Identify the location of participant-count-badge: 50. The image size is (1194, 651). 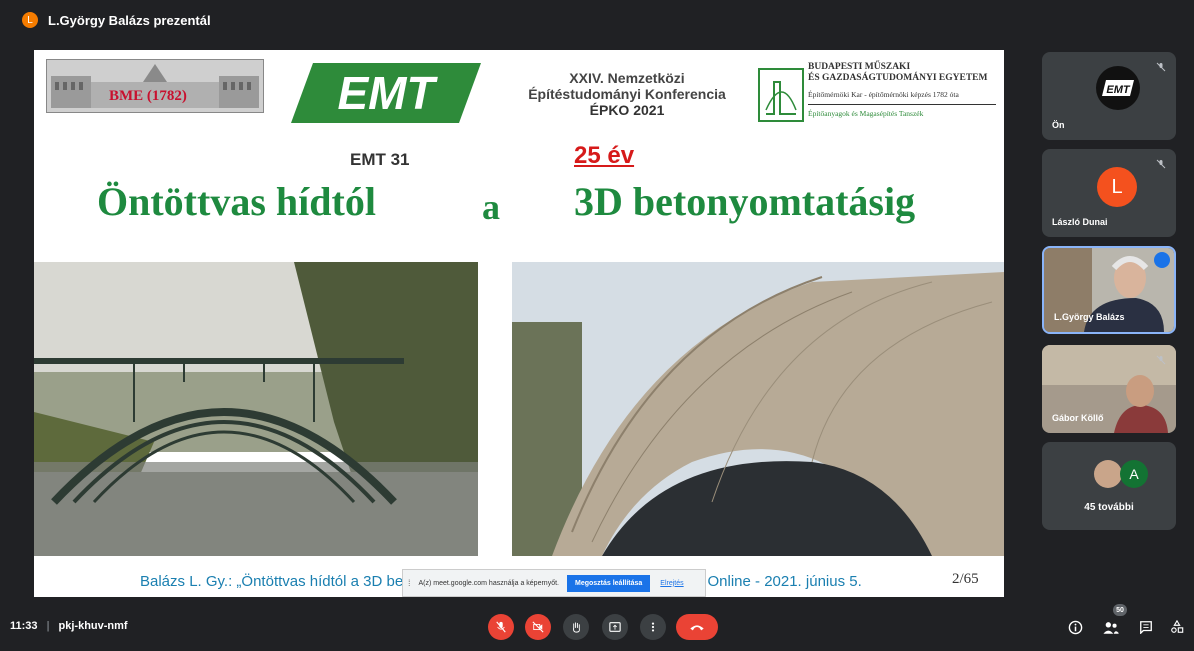
(1120, 610).